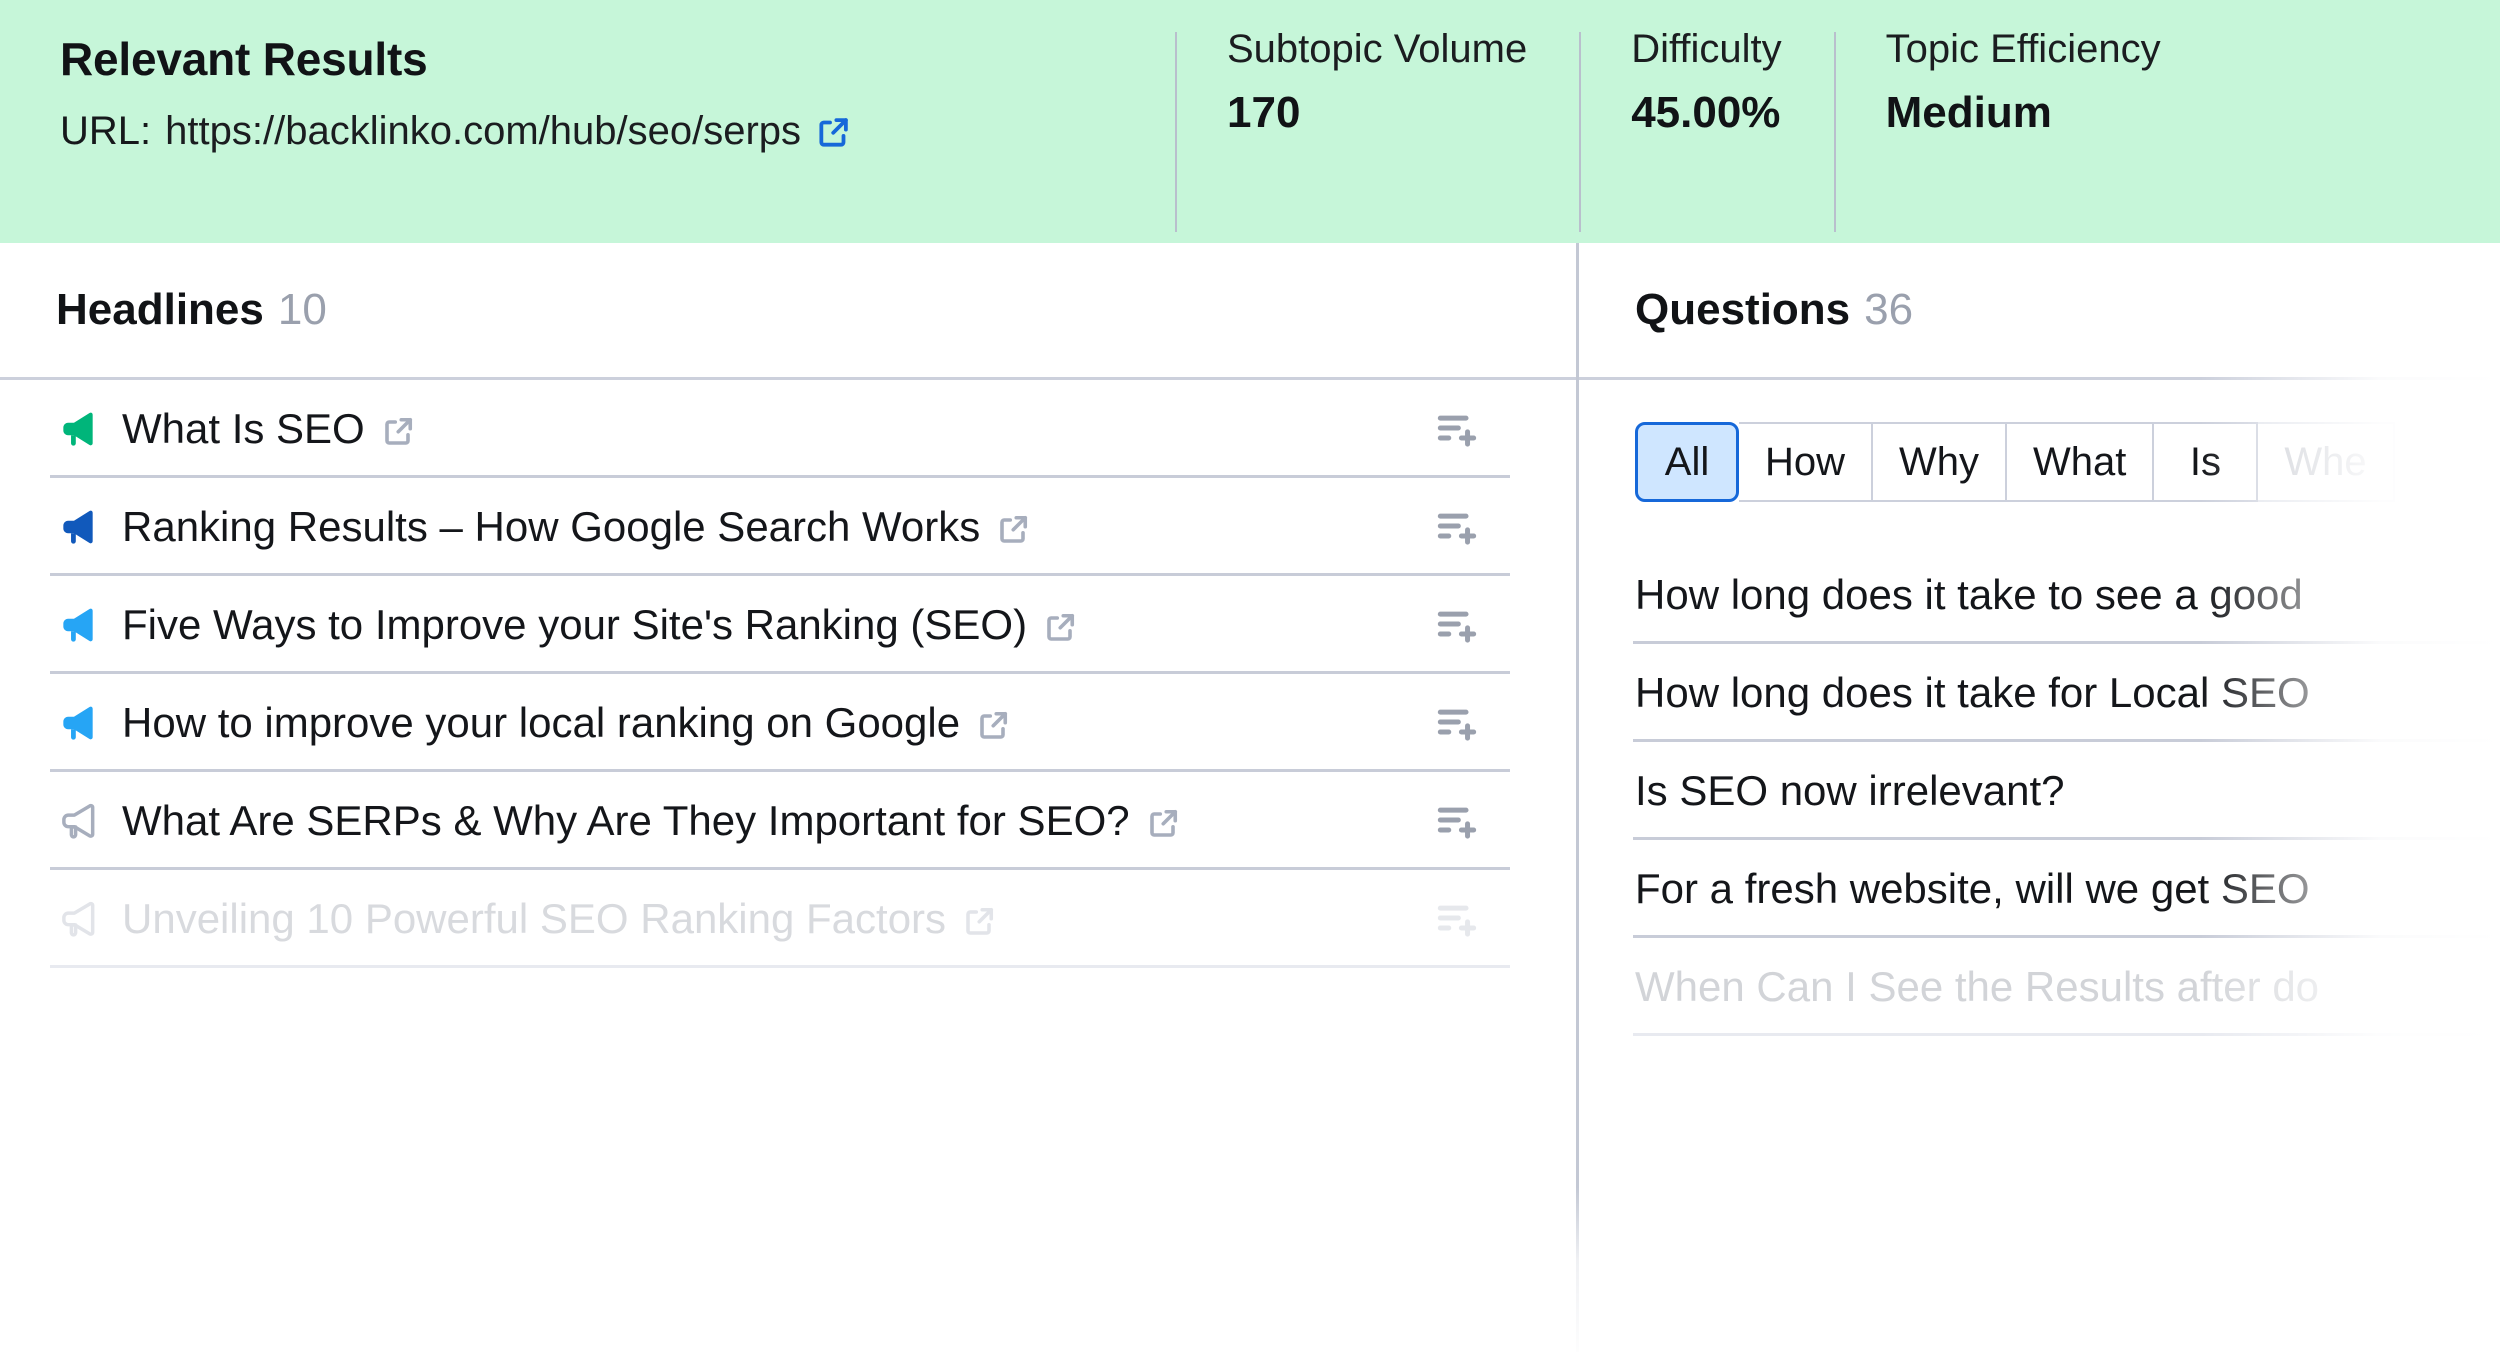 The image size is (2500, 1352). I want to click on page-title: Relevant Results, so click(244, 59).